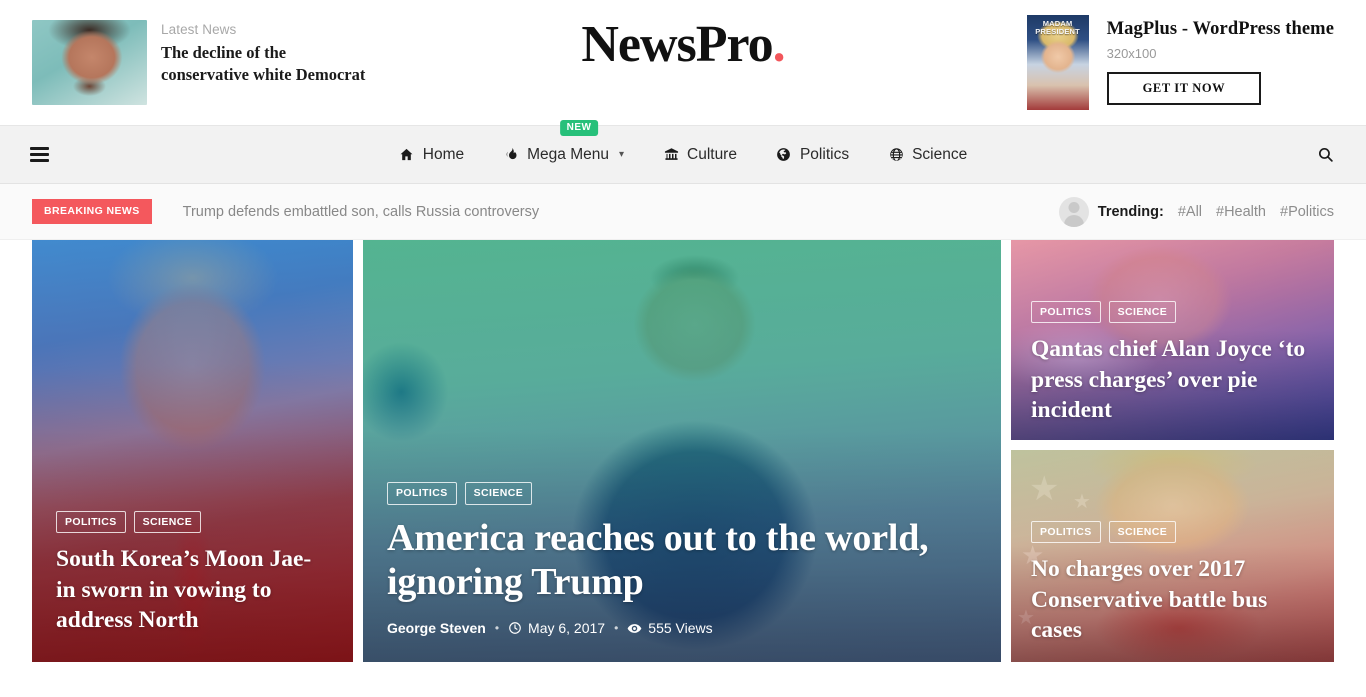  What do you see at coordinates (940, 154) in the screenshot?
I see `nav-item-label: Science` at bounding box center [940, 154].